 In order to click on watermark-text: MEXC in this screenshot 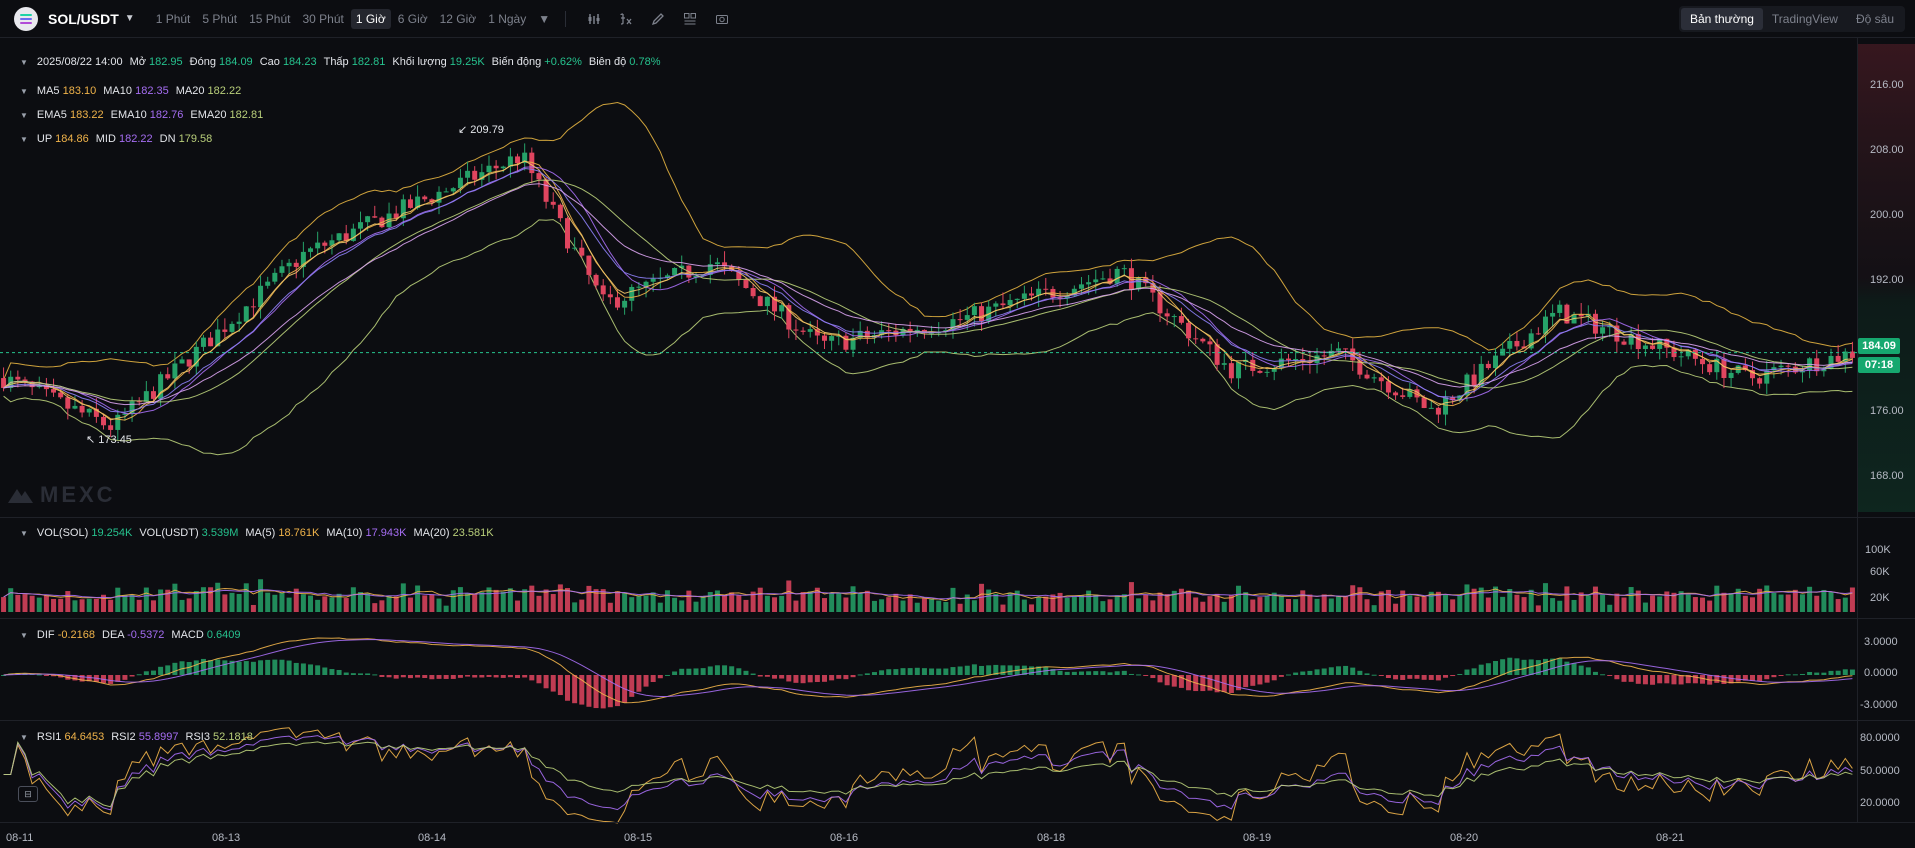, I will do `click(78, 494)`.